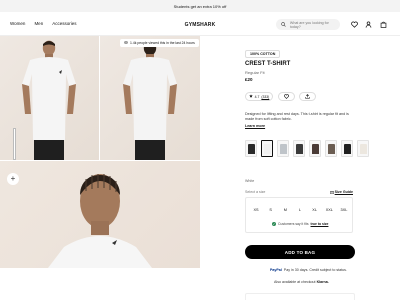 The image size is (400, 300). Describe the element at coordinates (276, 270) in the screenshot. I see `paypal-logo: PayPal` at that location.